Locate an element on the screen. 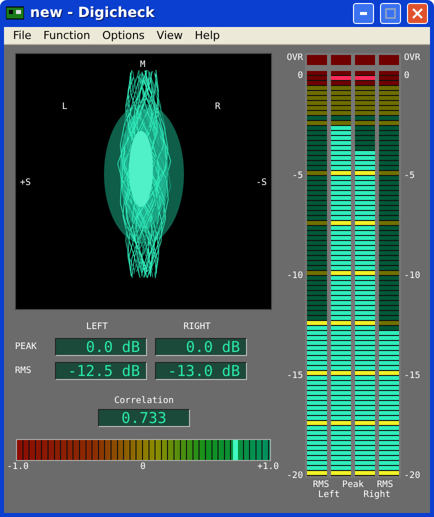  row-label: PEAK is located at coordinates (26, 347).